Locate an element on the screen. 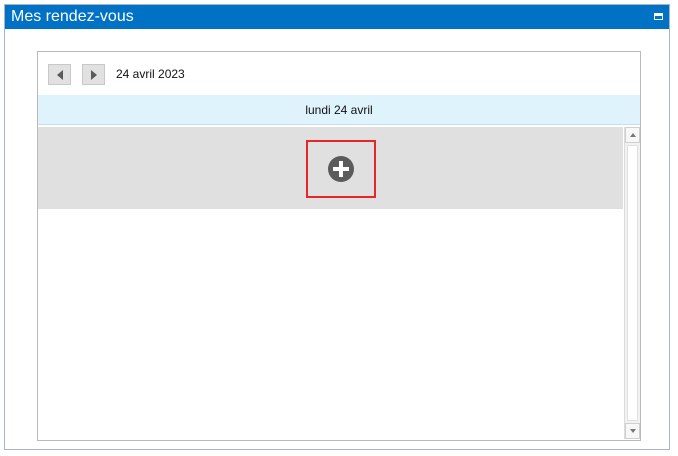 The height and width of the screenshot is (456, 678). arrow-down-icon is located at coordinates (632, 431).